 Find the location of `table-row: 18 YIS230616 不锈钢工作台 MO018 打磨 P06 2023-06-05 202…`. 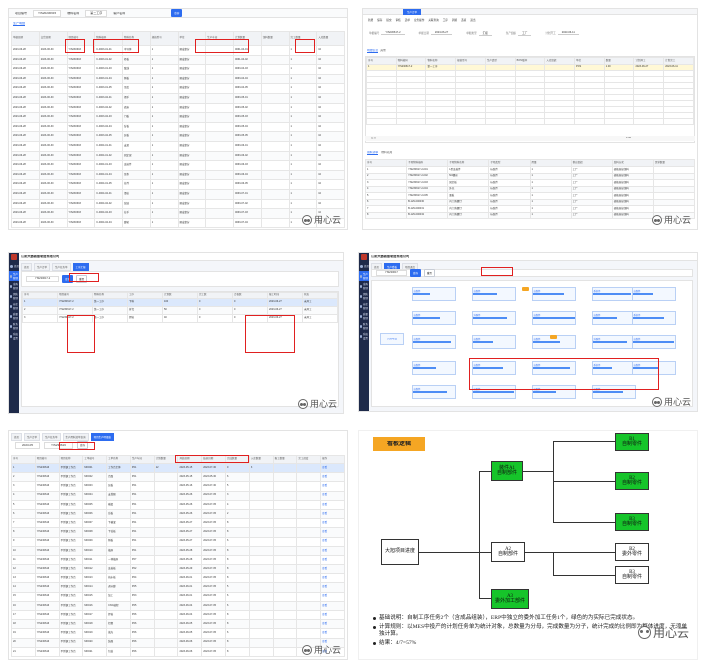

table-row: 18 YIS230616 不锈钢工作台 MO018 打磨 P06 2023-06-05 202… is located at coordinates (178, 624).